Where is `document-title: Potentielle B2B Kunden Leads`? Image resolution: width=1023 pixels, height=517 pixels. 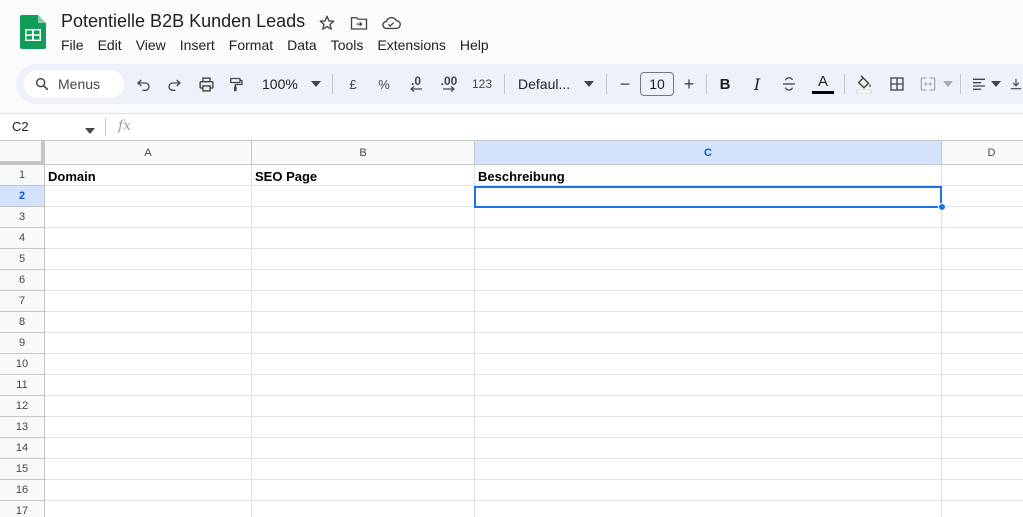 document-title: Potentielle B2B Kunden Leads is located at coordinates (183, 21).